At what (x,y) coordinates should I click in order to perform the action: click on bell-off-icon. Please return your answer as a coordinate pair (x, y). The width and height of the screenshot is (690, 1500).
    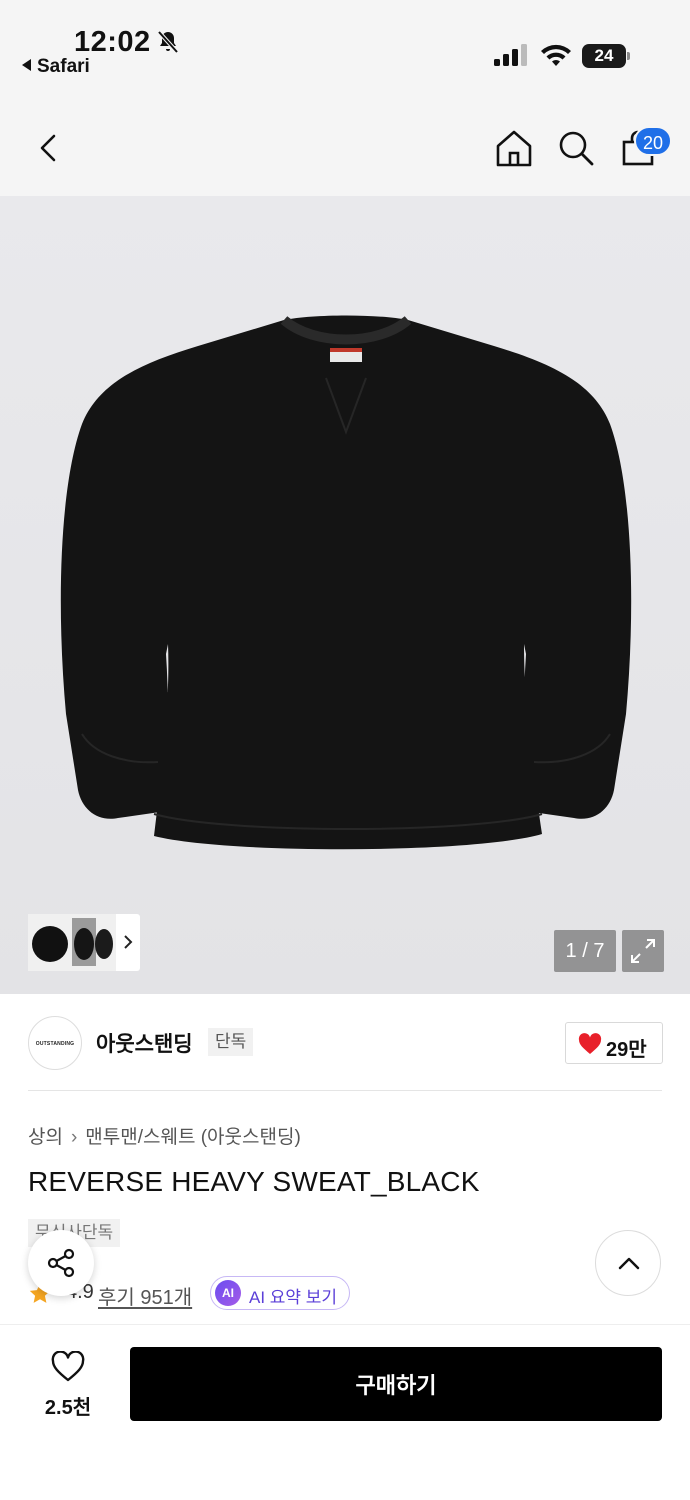
    Looking at the image, I should click on (168, 42).